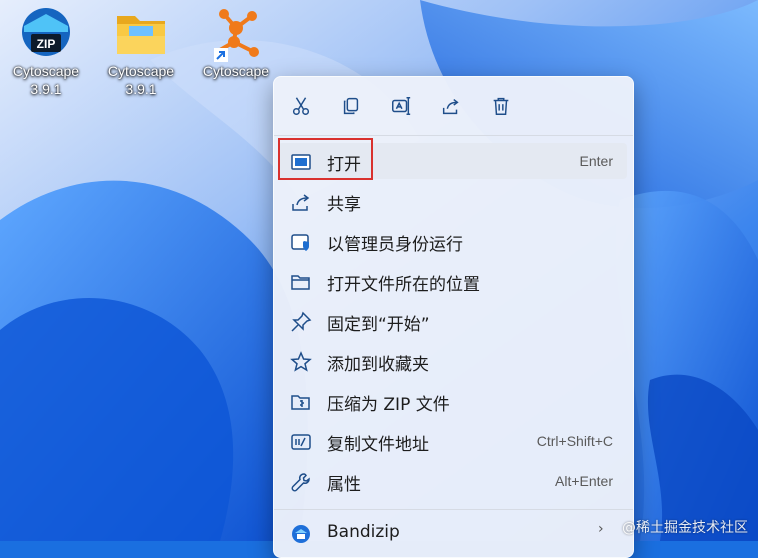  What do you see at coordinates (452, 401) in the screenshot?
I see `menu-item-compress-zip: 压缩为 ZIP 文件` at bounding box center [452, 401].